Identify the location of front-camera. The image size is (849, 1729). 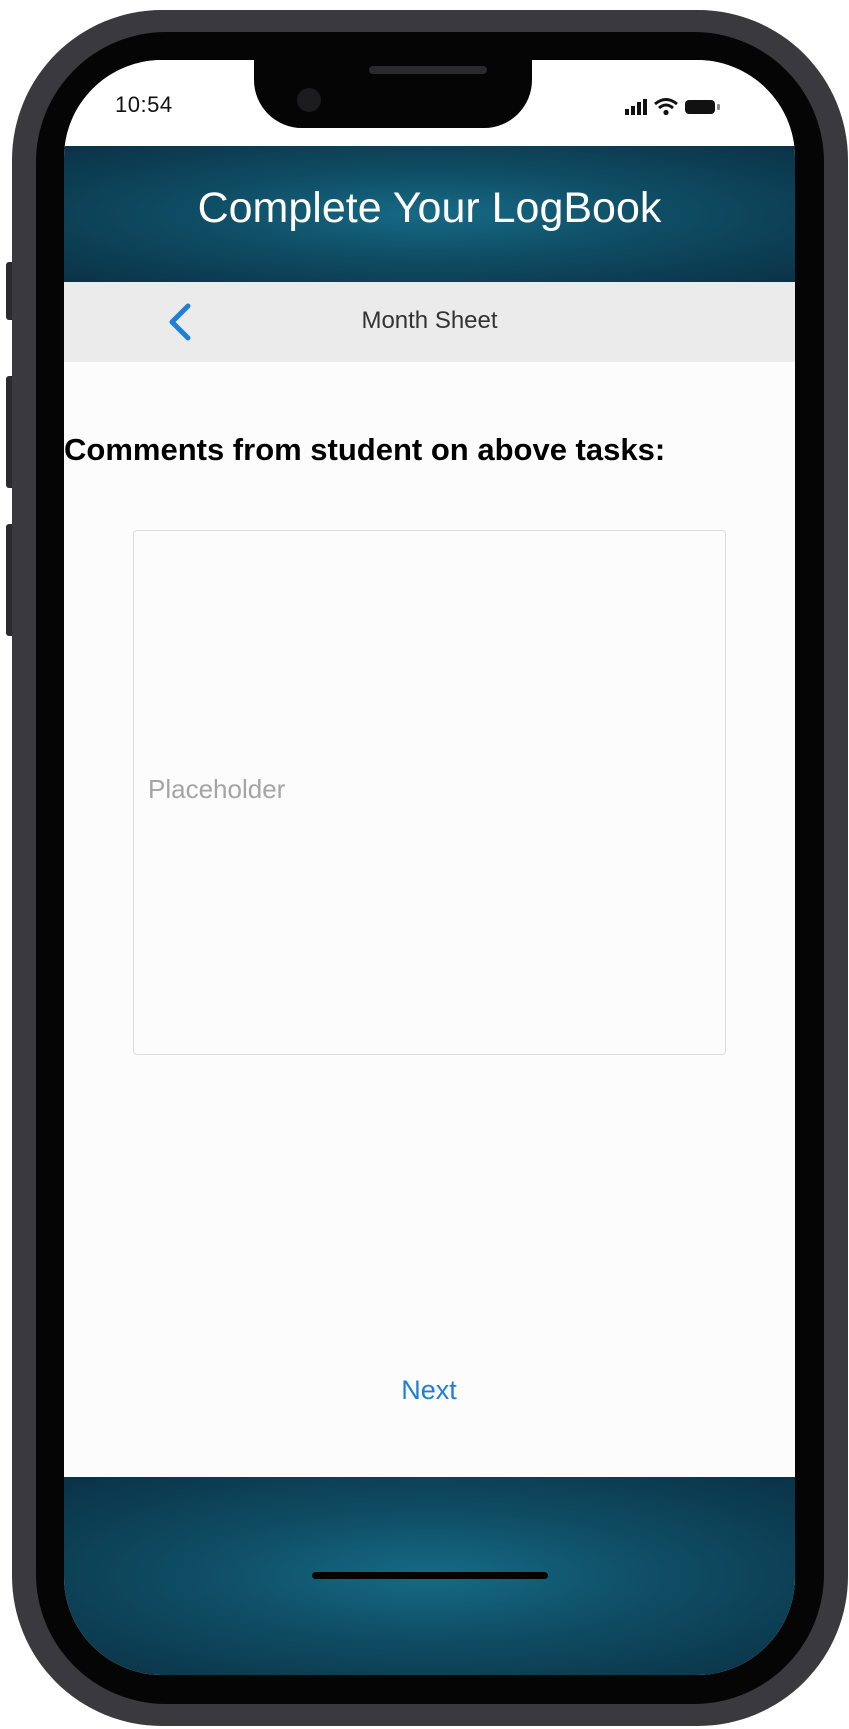
(309, 100).